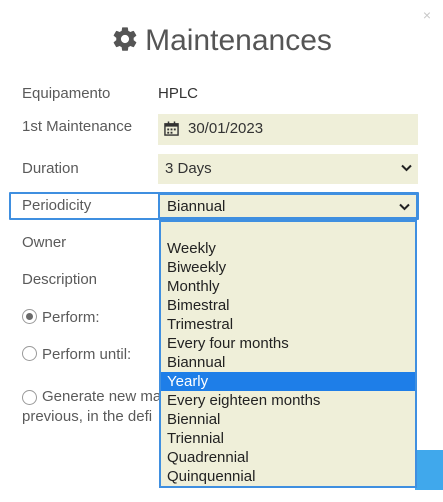 Image resolution: width=443 pixels, height=502 pixels. What do you see at coordinates (288, 400) in the screenshot?
I see `option-every-eighteen-months: Every eighteen months` at bounding box center [288, 400].